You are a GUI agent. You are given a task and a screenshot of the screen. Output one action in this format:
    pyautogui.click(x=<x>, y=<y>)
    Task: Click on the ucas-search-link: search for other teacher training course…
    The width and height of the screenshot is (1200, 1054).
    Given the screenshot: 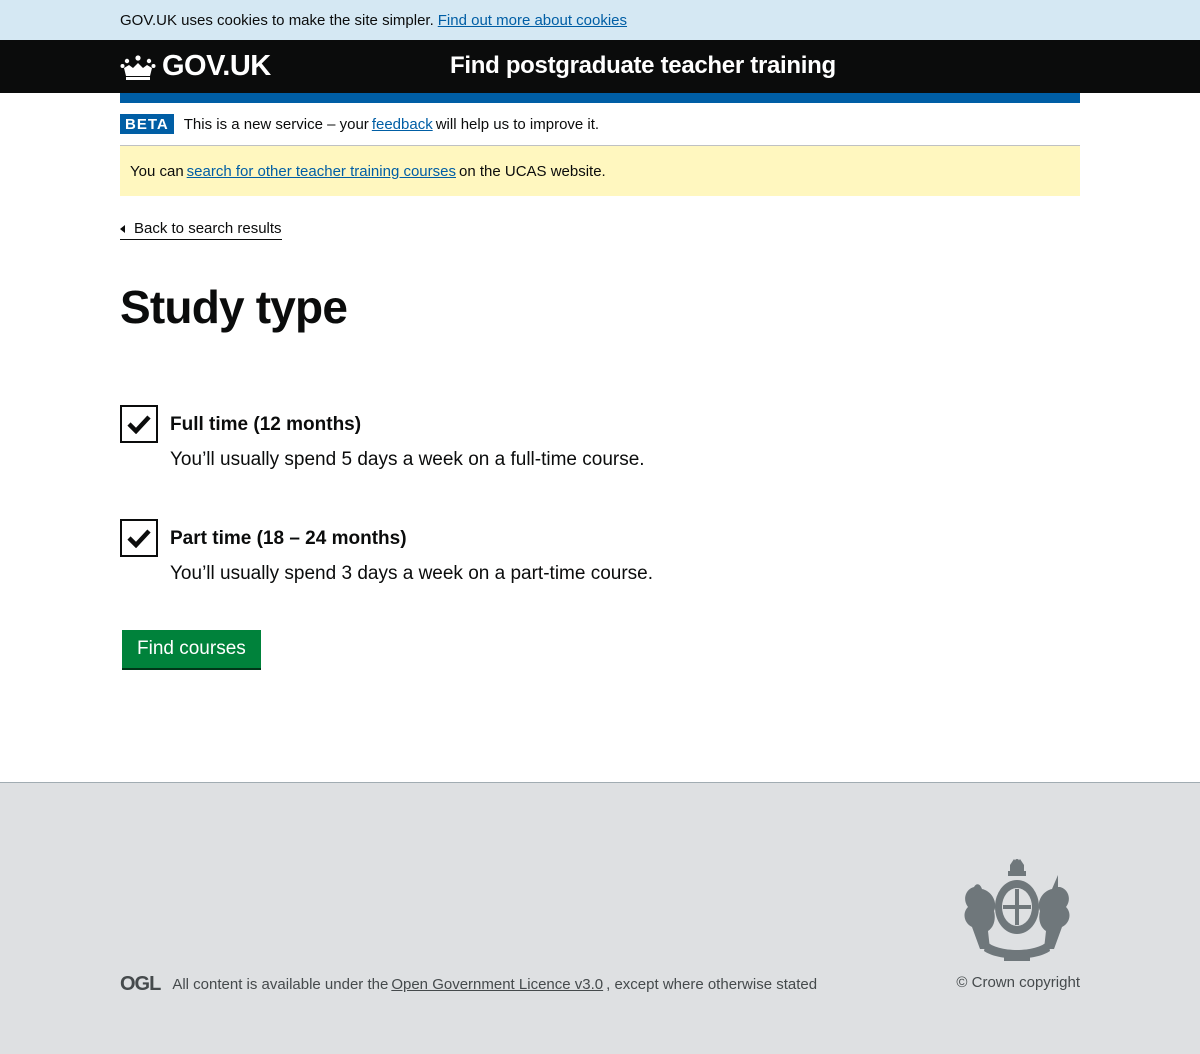 What is the action you would take?
    pyautogui.click(x=321, y=171)
    